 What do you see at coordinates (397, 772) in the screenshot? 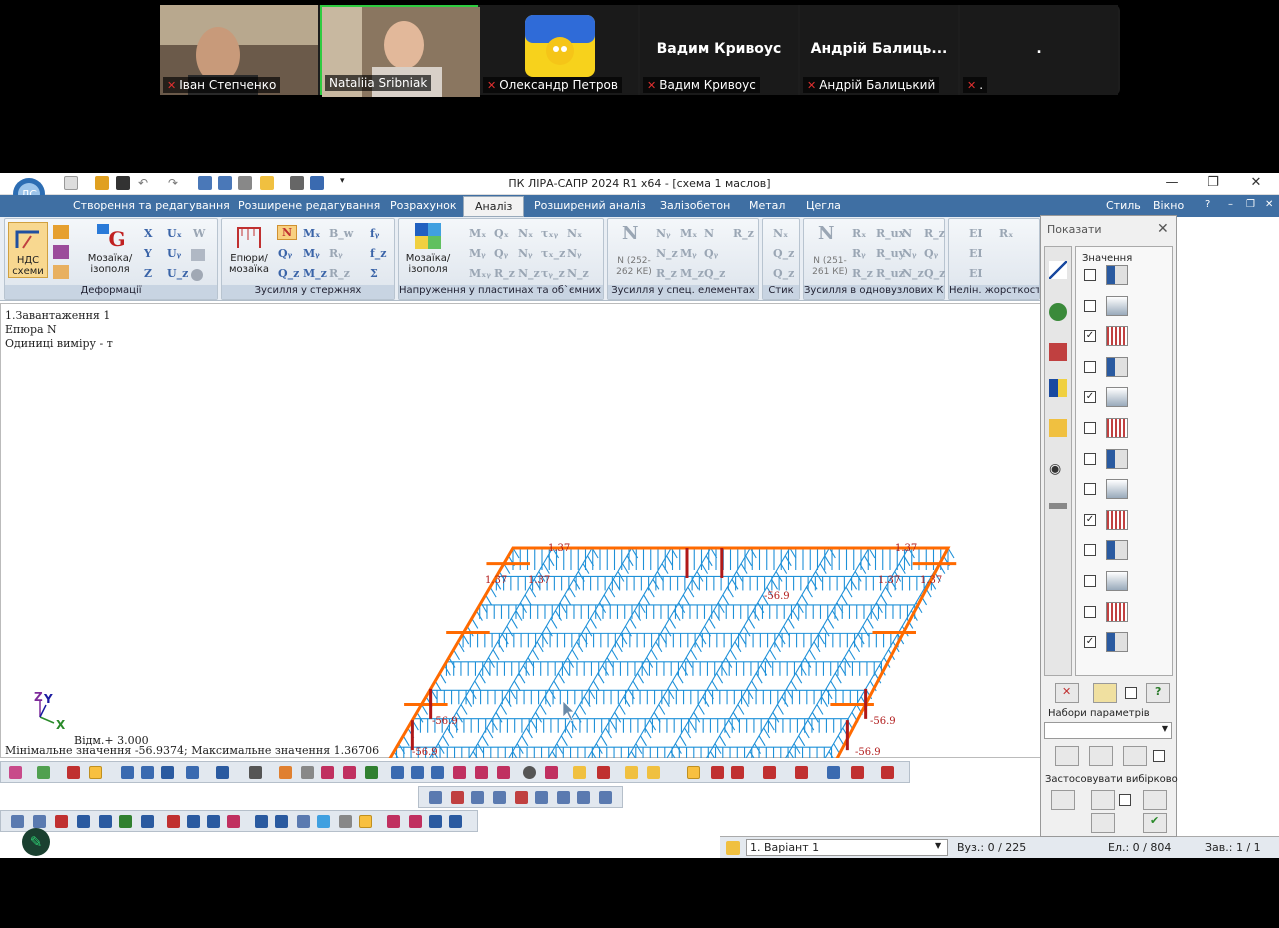
I see `frag-icon` at bounding box center [397, 772].